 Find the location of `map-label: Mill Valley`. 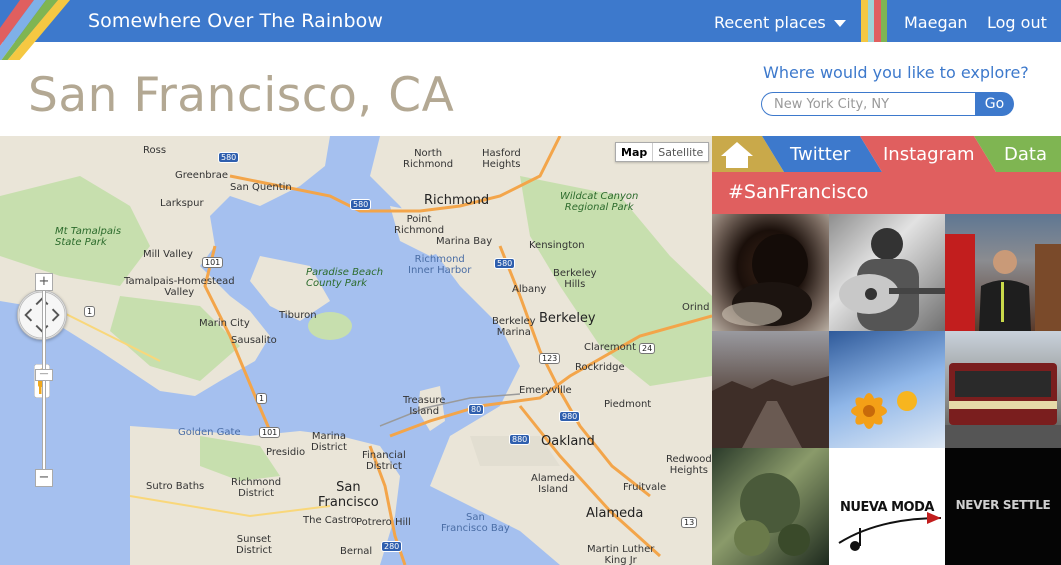

map-label: Mill Valley is located at coordinates (168, 254).